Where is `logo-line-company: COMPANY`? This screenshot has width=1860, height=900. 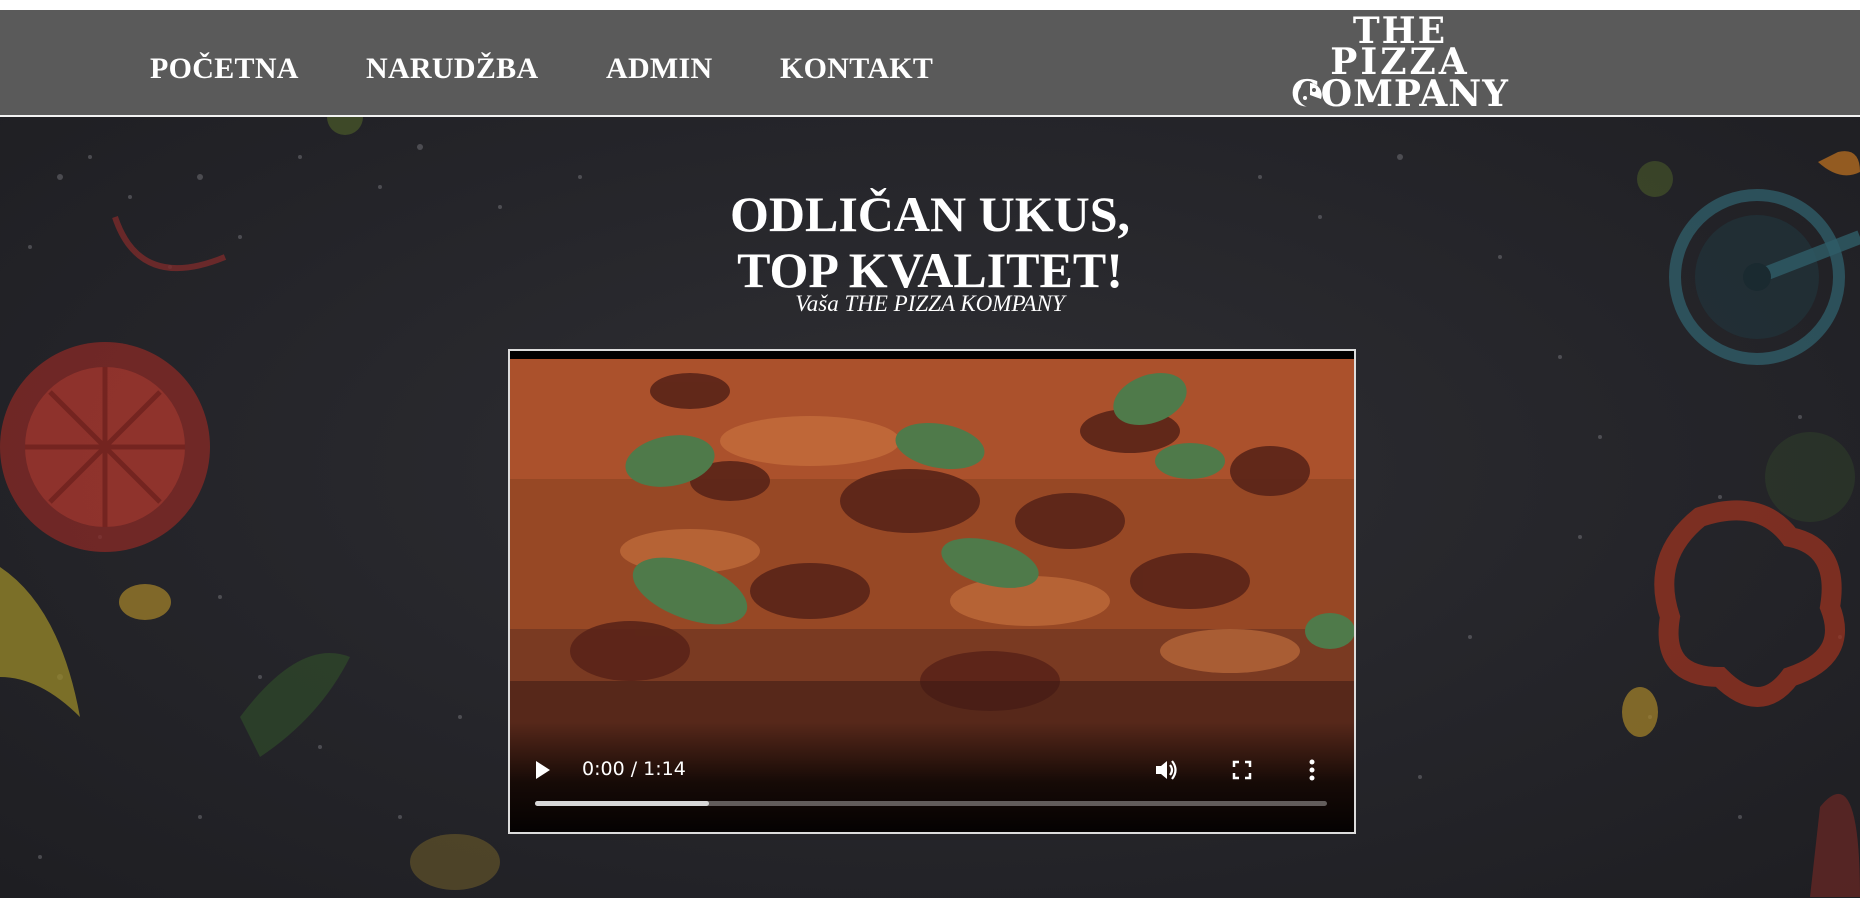
logo-line-company: COMPANY is located at coordinates (1400, 94).